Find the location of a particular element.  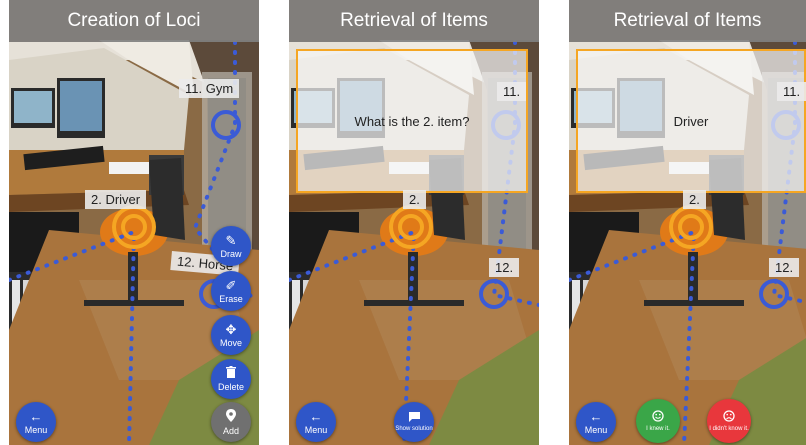

add-button: Add is located at coordinates (231, 422).